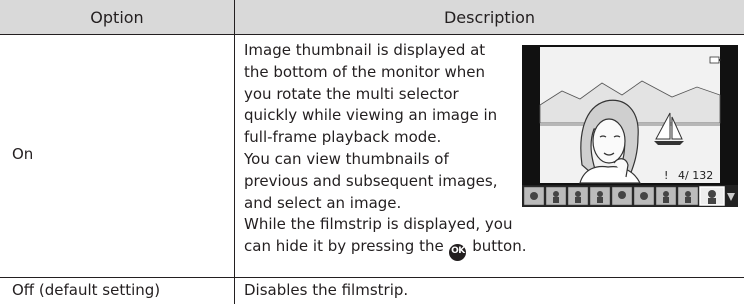 Image resolution: width=744 pixels, height=304 pixels. I want to click on description-text: can hide it by pressing the, so click(344, 246).